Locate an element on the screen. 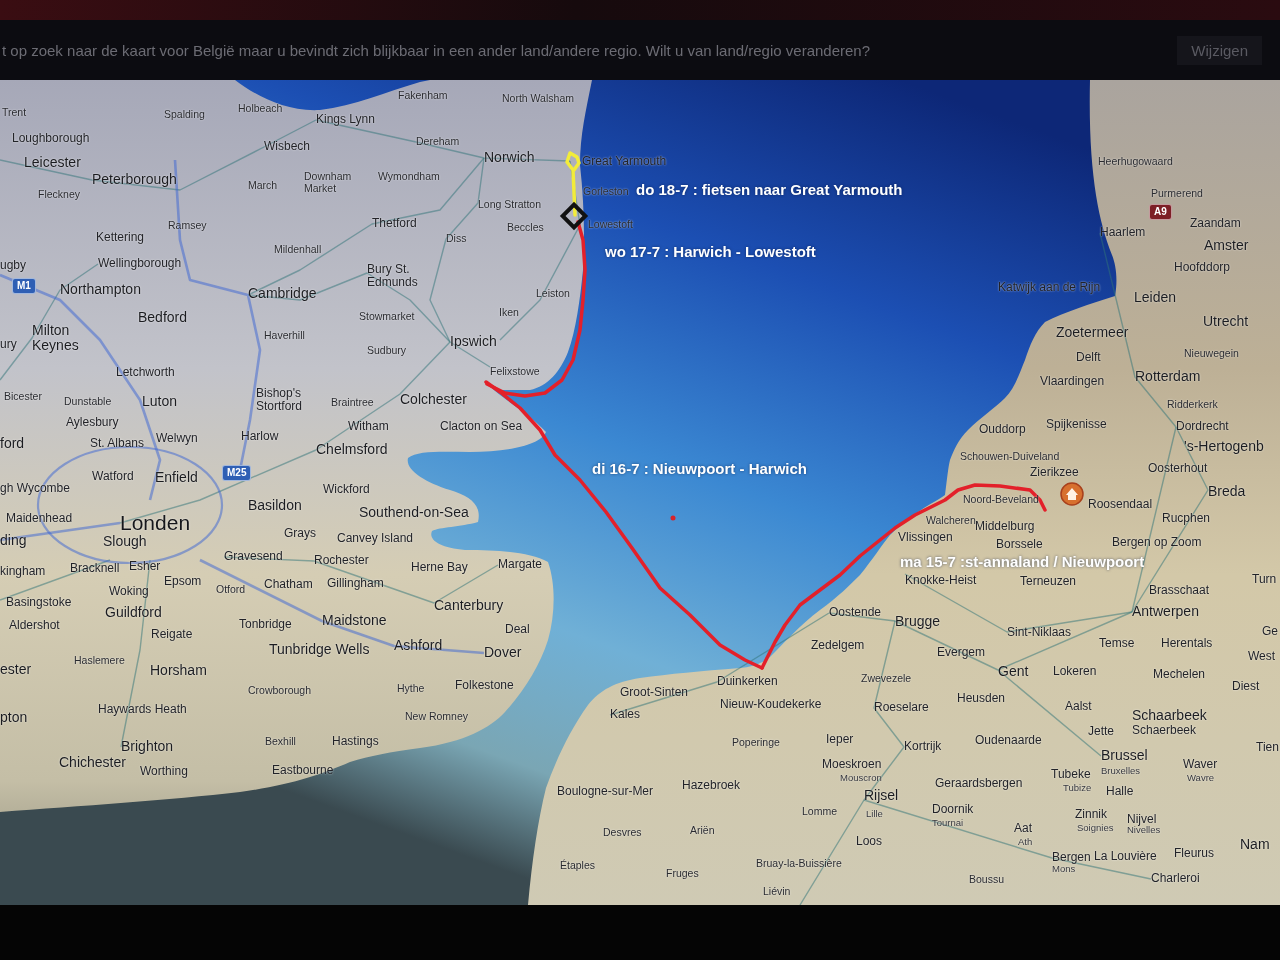  place-label: ford is located at coordinates (12, 444).